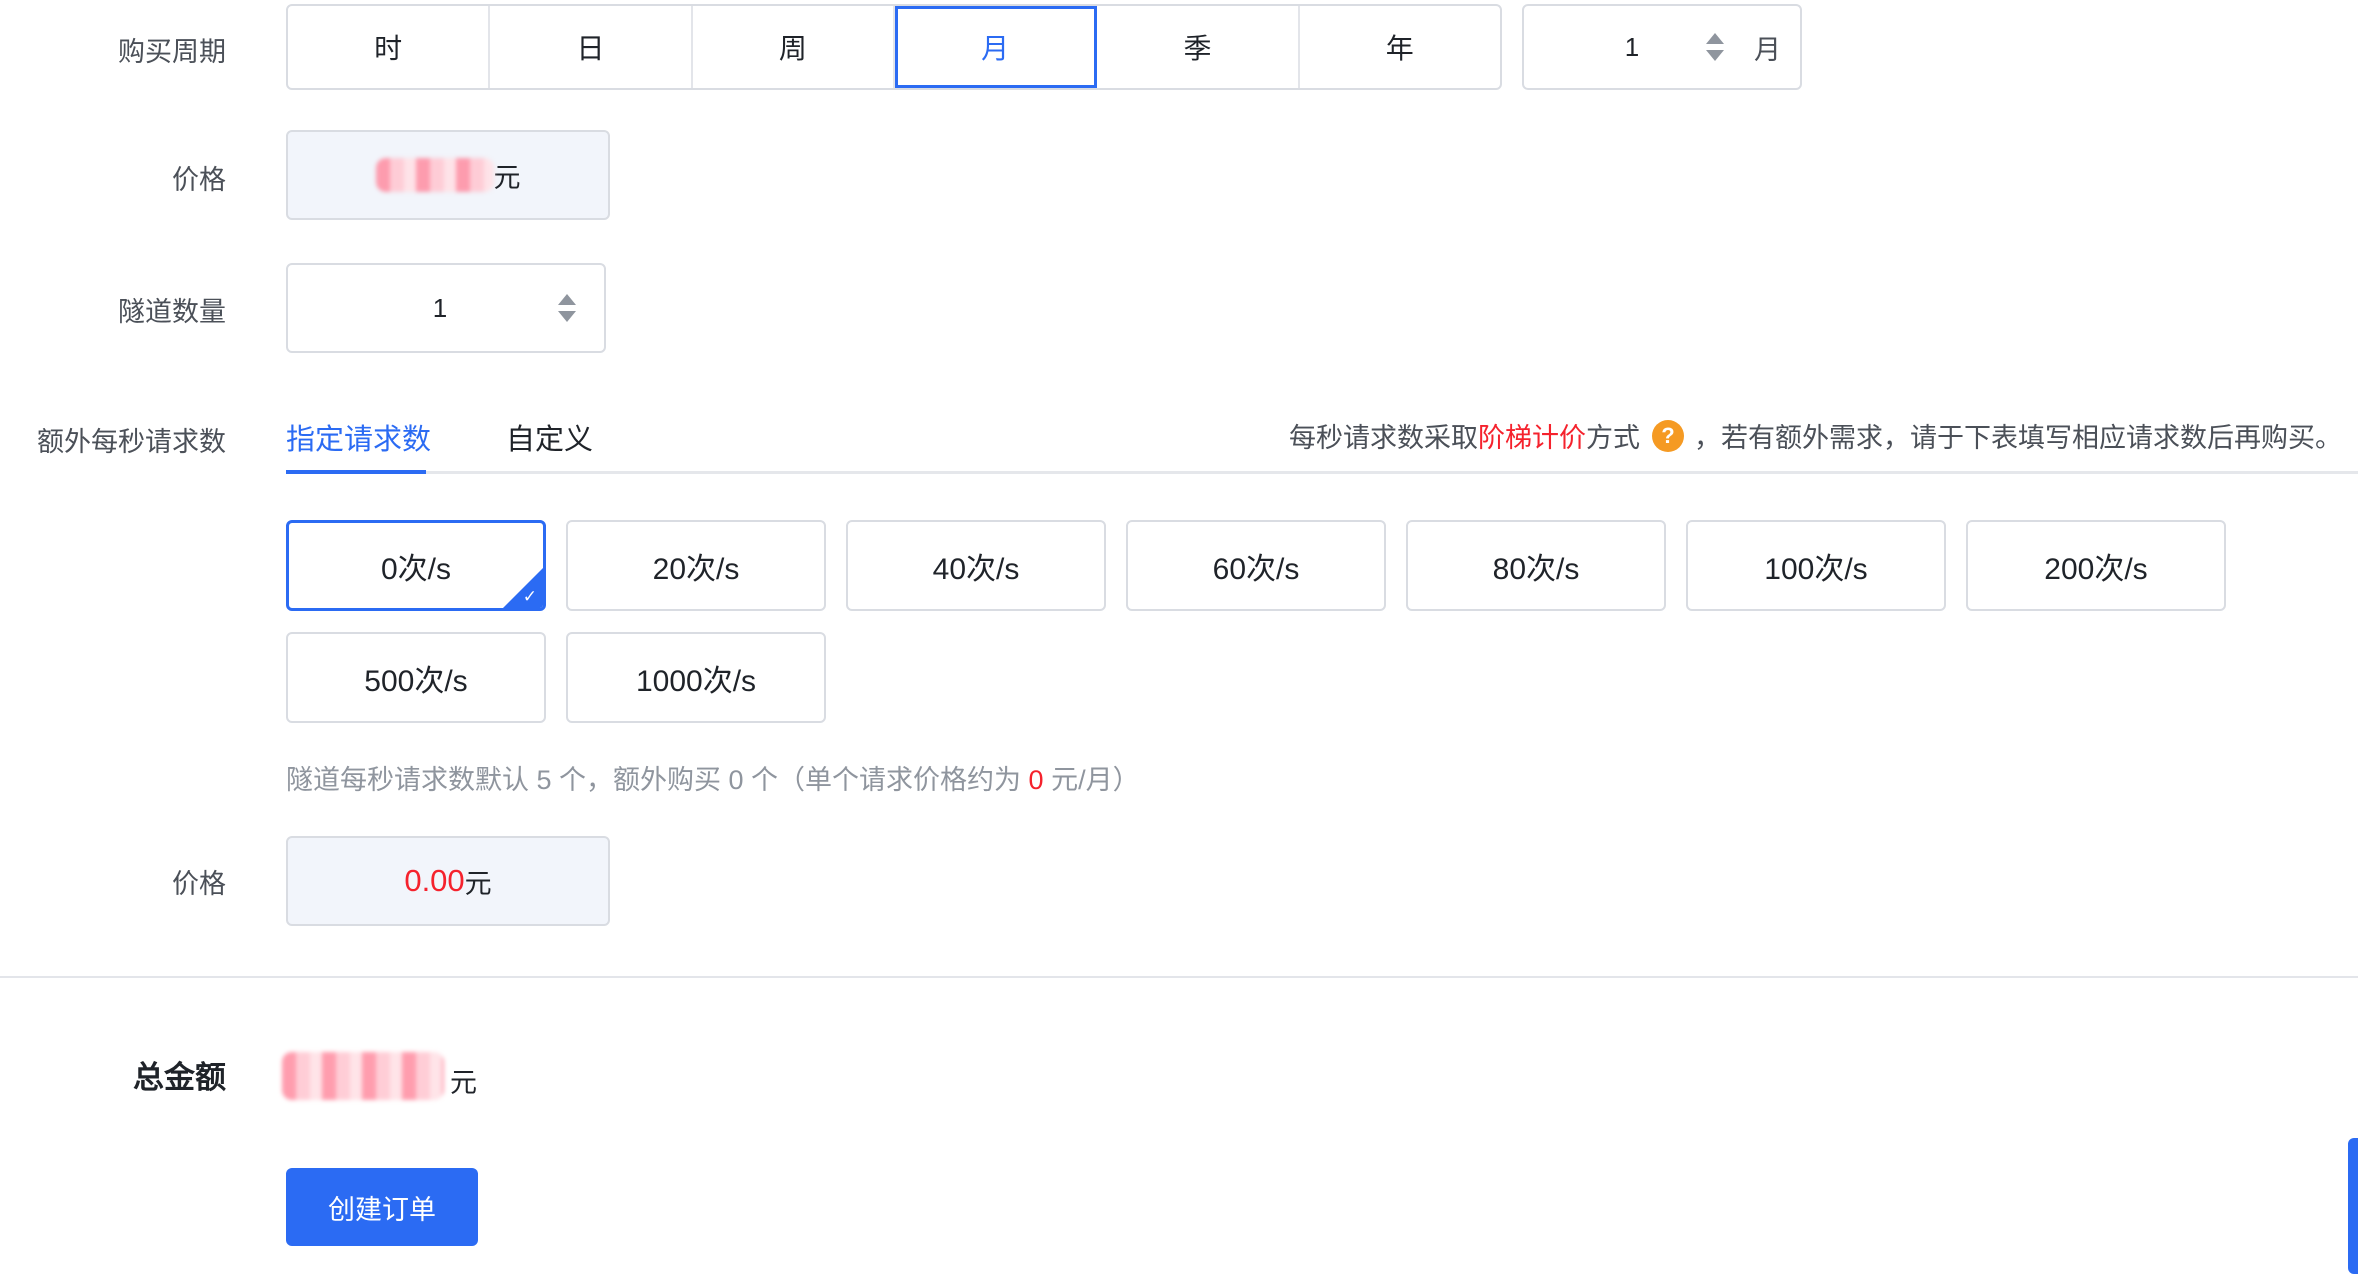  Describe the element at coordinates (2096, 569) in the screenshot. I see `rps-option-label: 200次/s` at that location.